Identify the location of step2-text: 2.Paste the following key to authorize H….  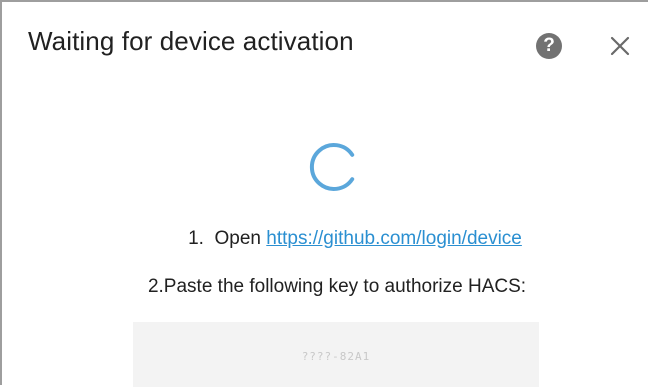
(337, 286).